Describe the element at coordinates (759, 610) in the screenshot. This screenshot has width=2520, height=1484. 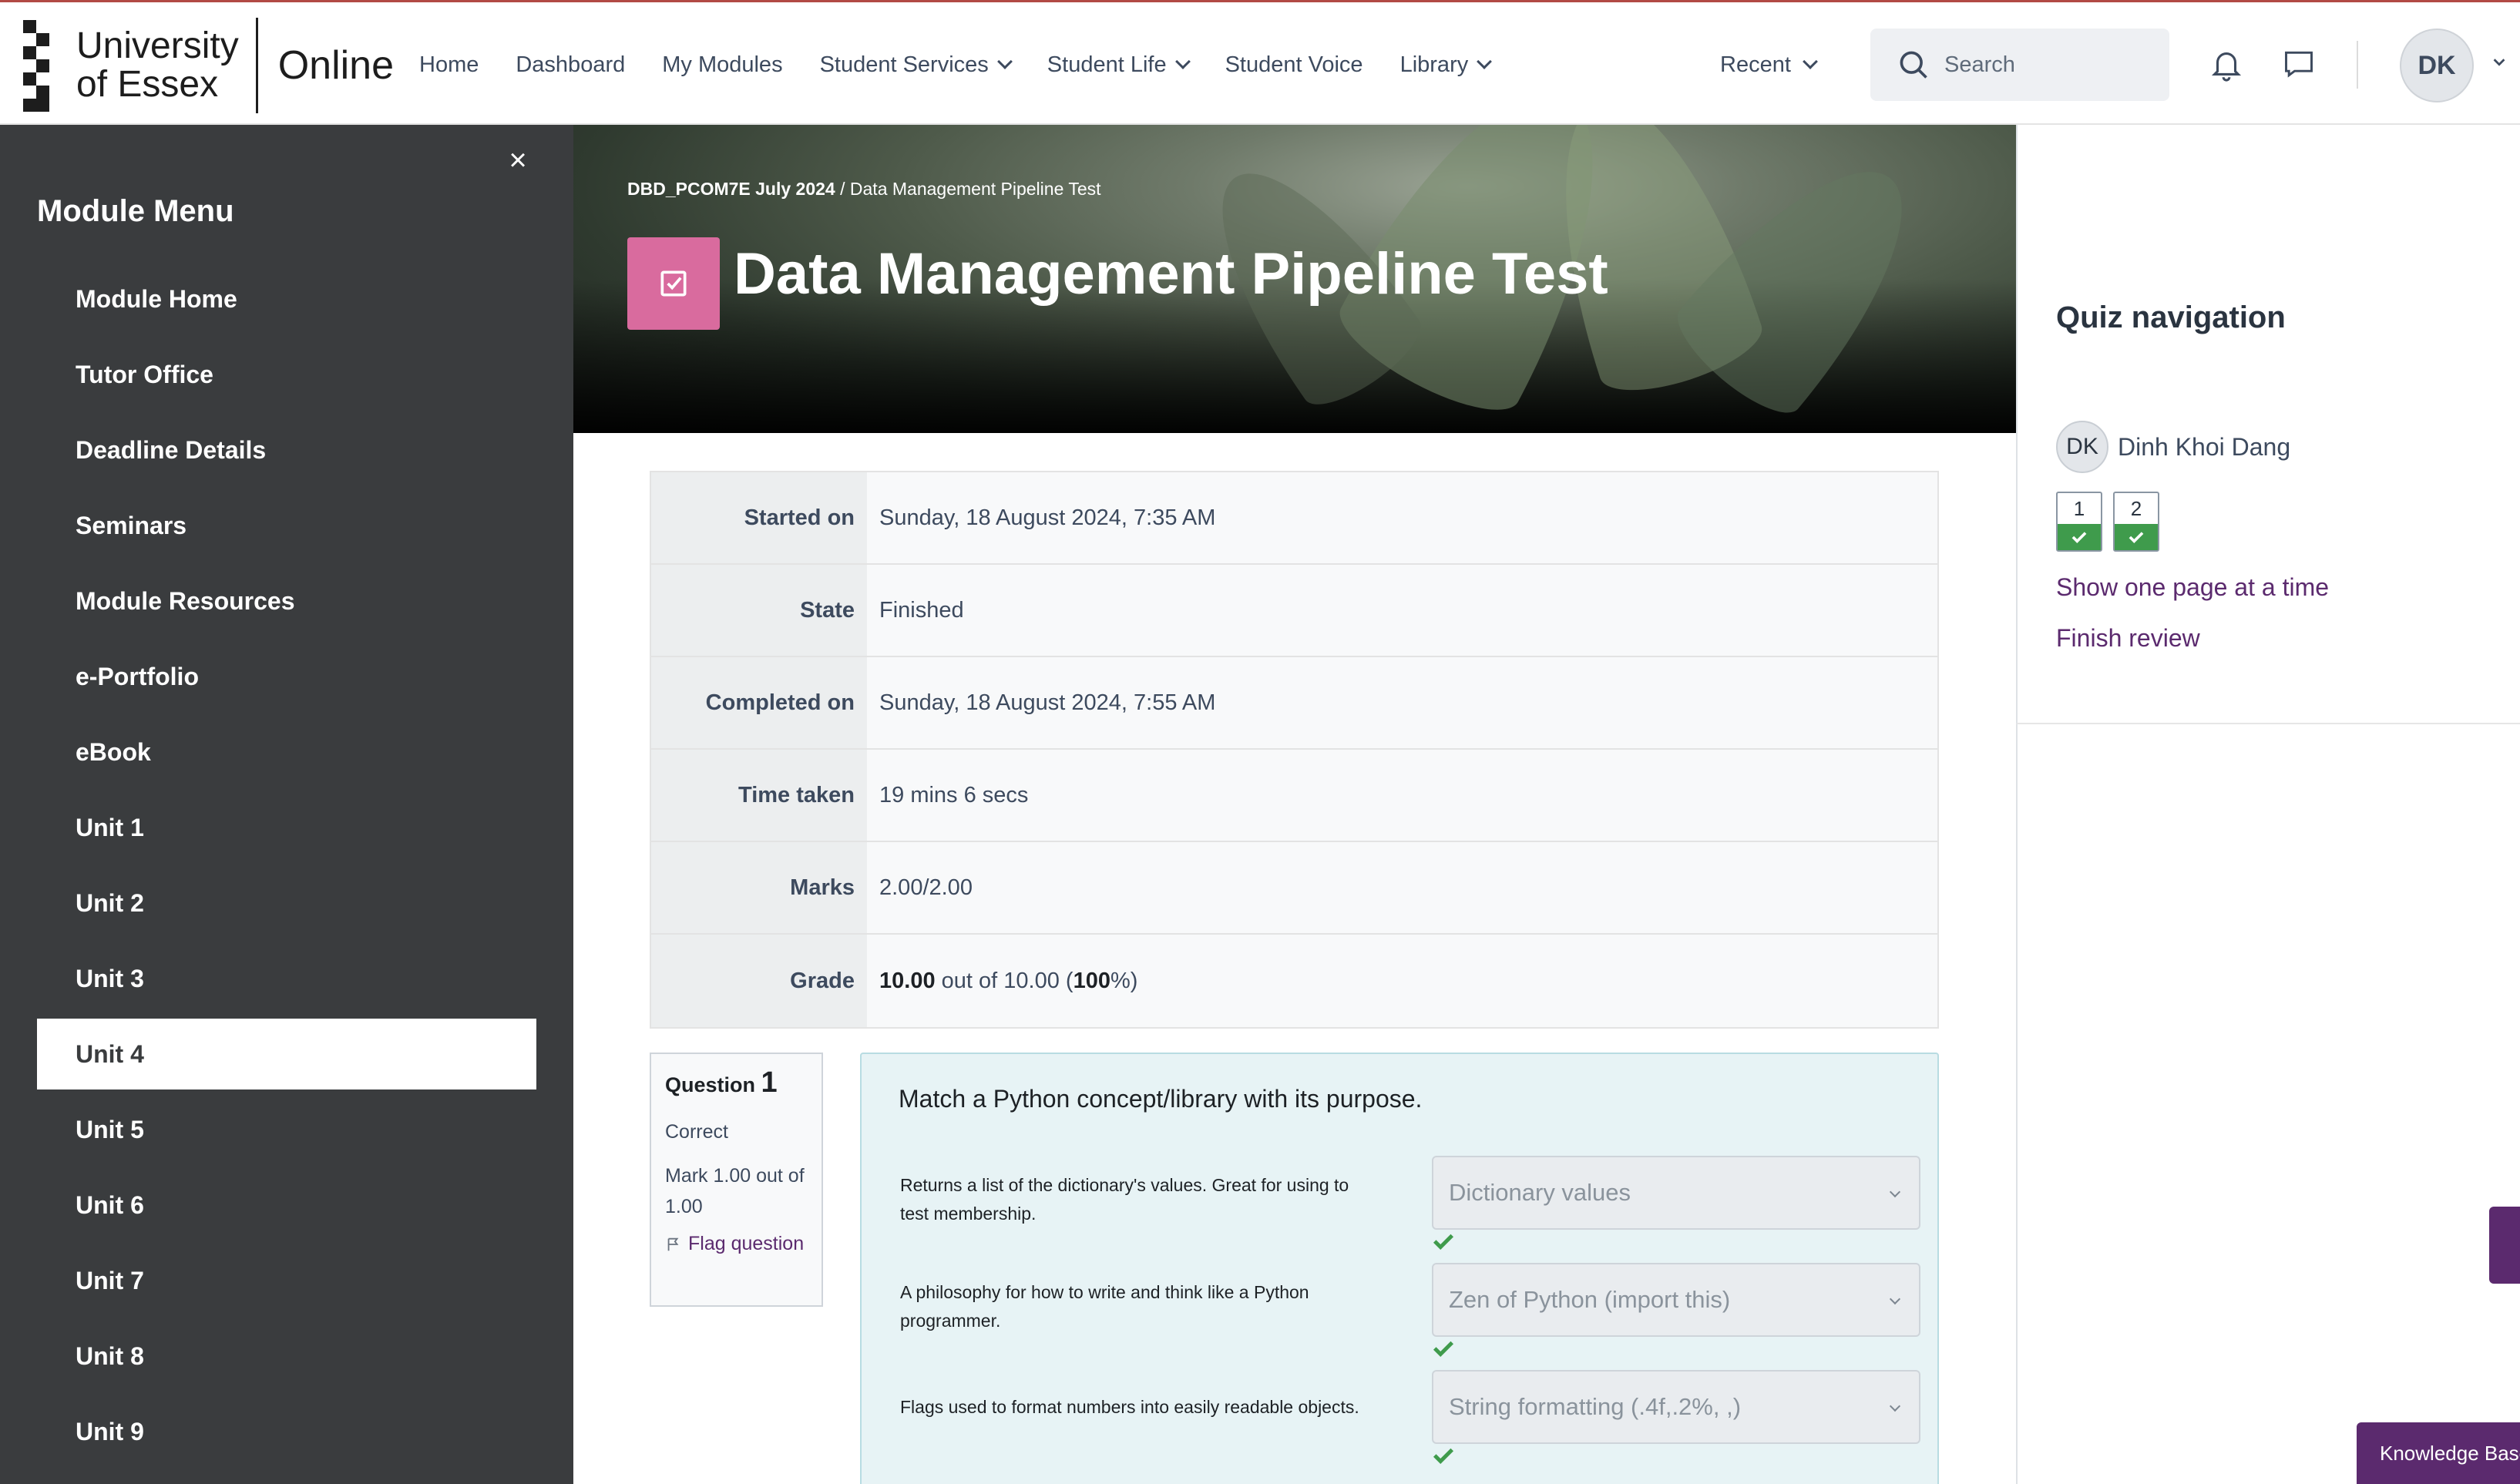
I see `summary-key: State` at that location.